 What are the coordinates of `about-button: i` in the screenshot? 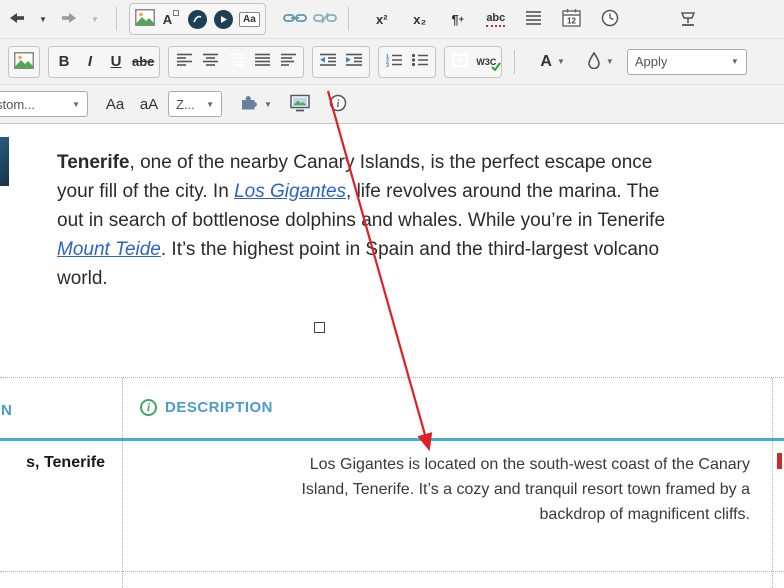 It's located at (338, 104).